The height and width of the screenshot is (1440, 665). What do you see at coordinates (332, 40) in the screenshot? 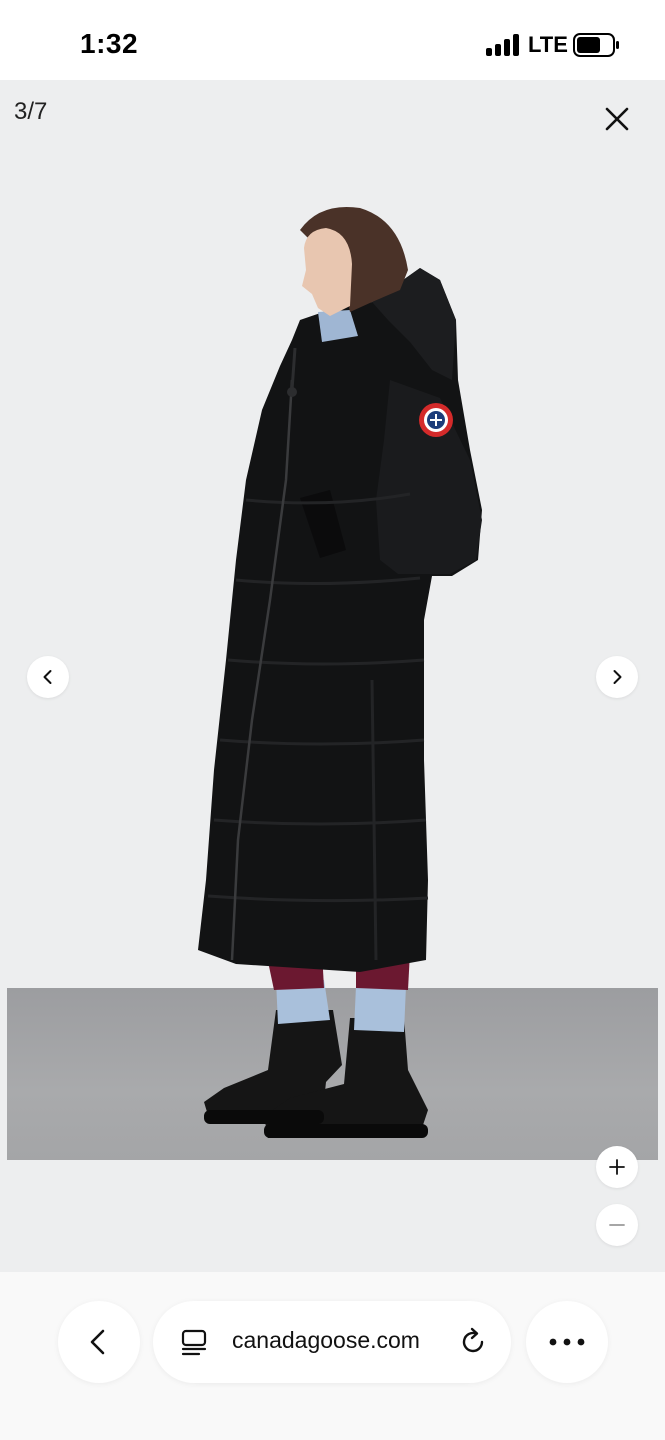
I see `status-bar: 1:32 LTE` at bounding box center [332, 40].